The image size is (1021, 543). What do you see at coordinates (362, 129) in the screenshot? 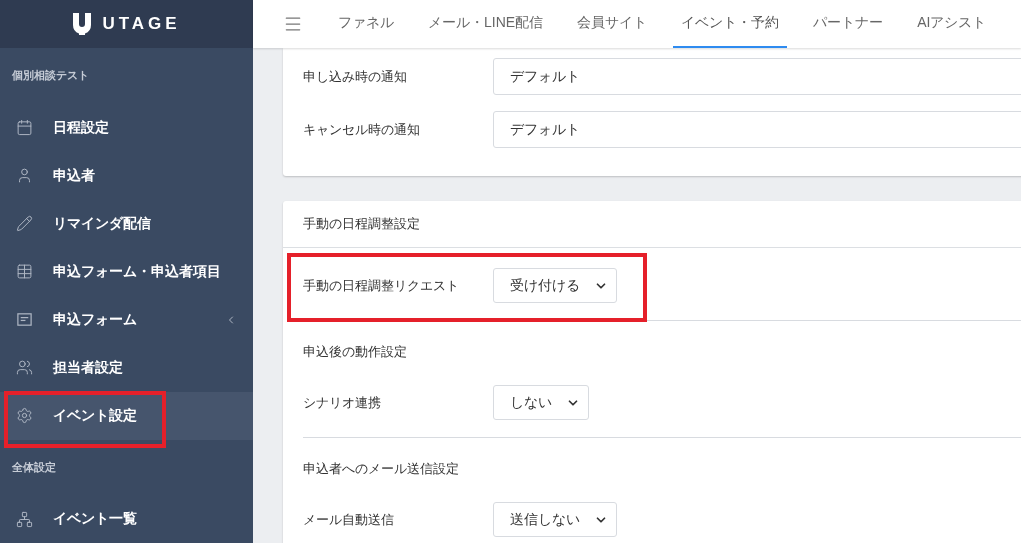
I see `field-label: キャンセル時の通知` at bounding box center [362, 129].